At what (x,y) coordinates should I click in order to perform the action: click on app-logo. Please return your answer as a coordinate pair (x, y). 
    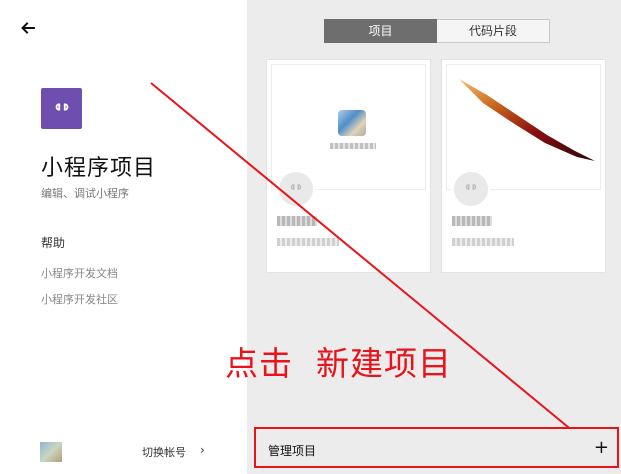
    Looking at the image, I should click on (61, 108).